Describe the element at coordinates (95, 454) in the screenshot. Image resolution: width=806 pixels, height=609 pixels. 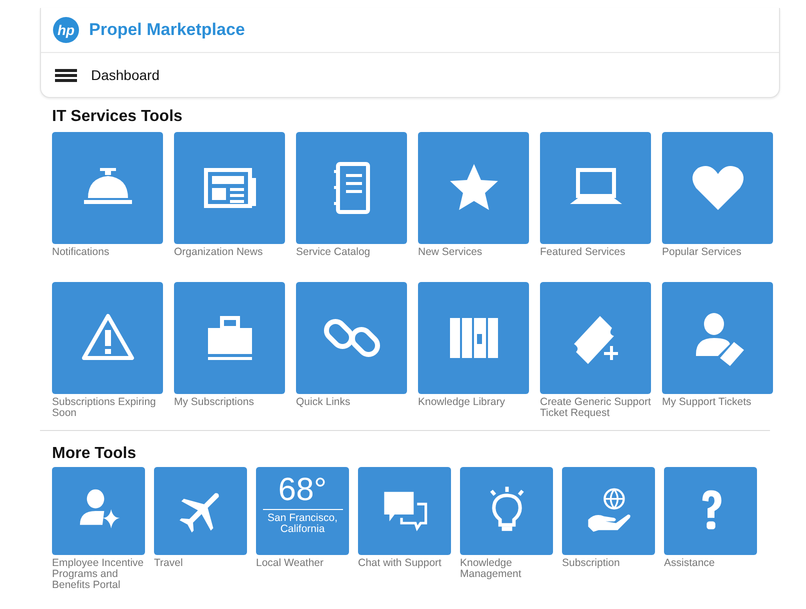
I see `section-heading: More Tools` at that location.